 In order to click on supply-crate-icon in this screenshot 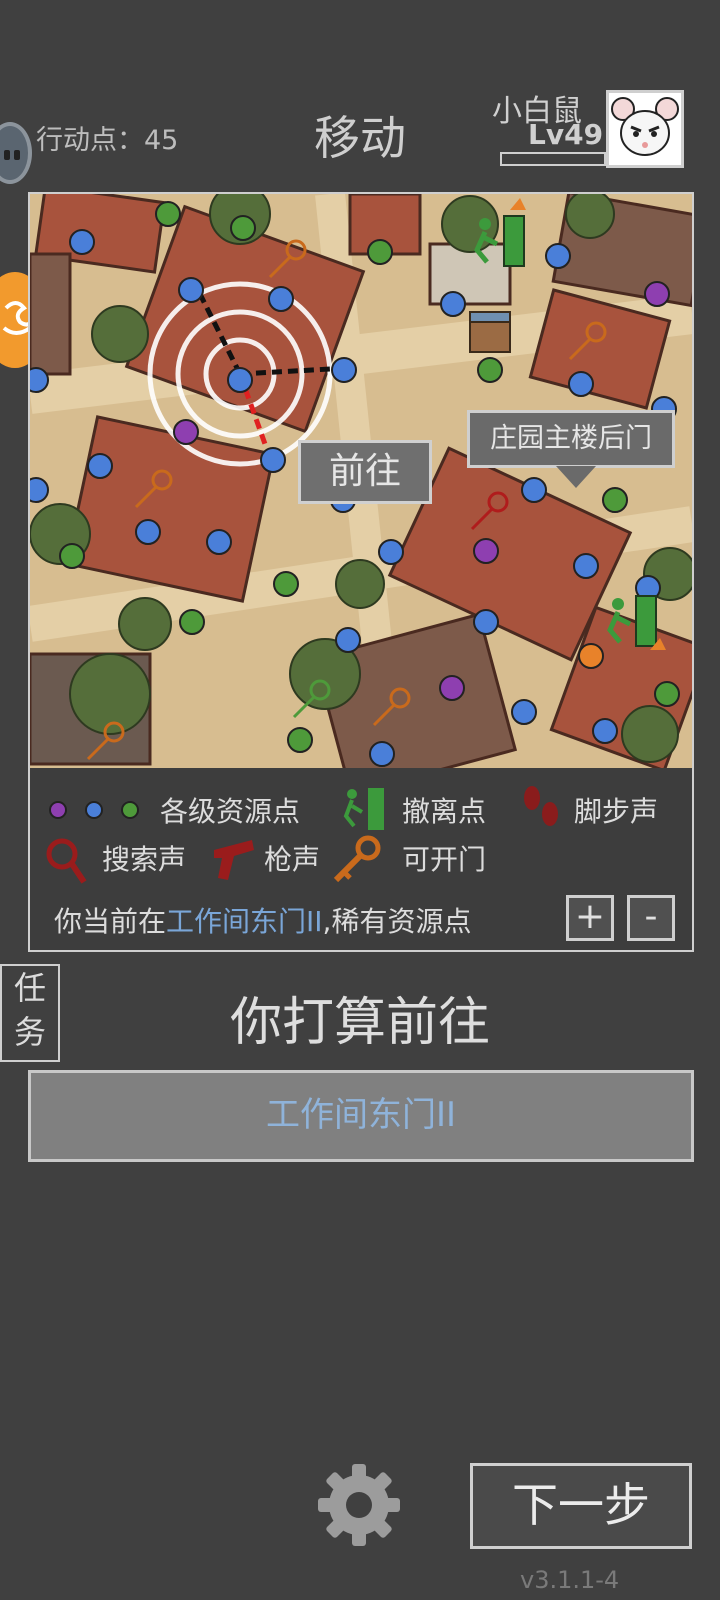, I will do `click(490, 332)`.